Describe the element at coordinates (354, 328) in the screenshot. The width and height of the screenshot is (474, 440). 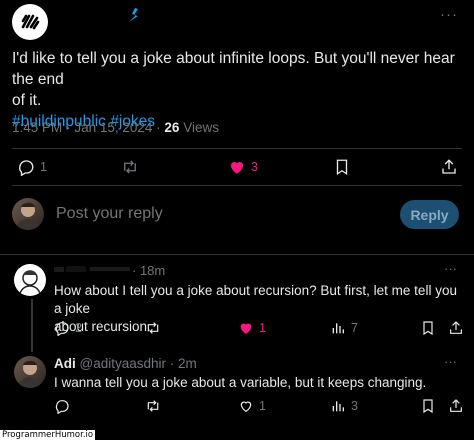
I see `views-count: 7` at that location.